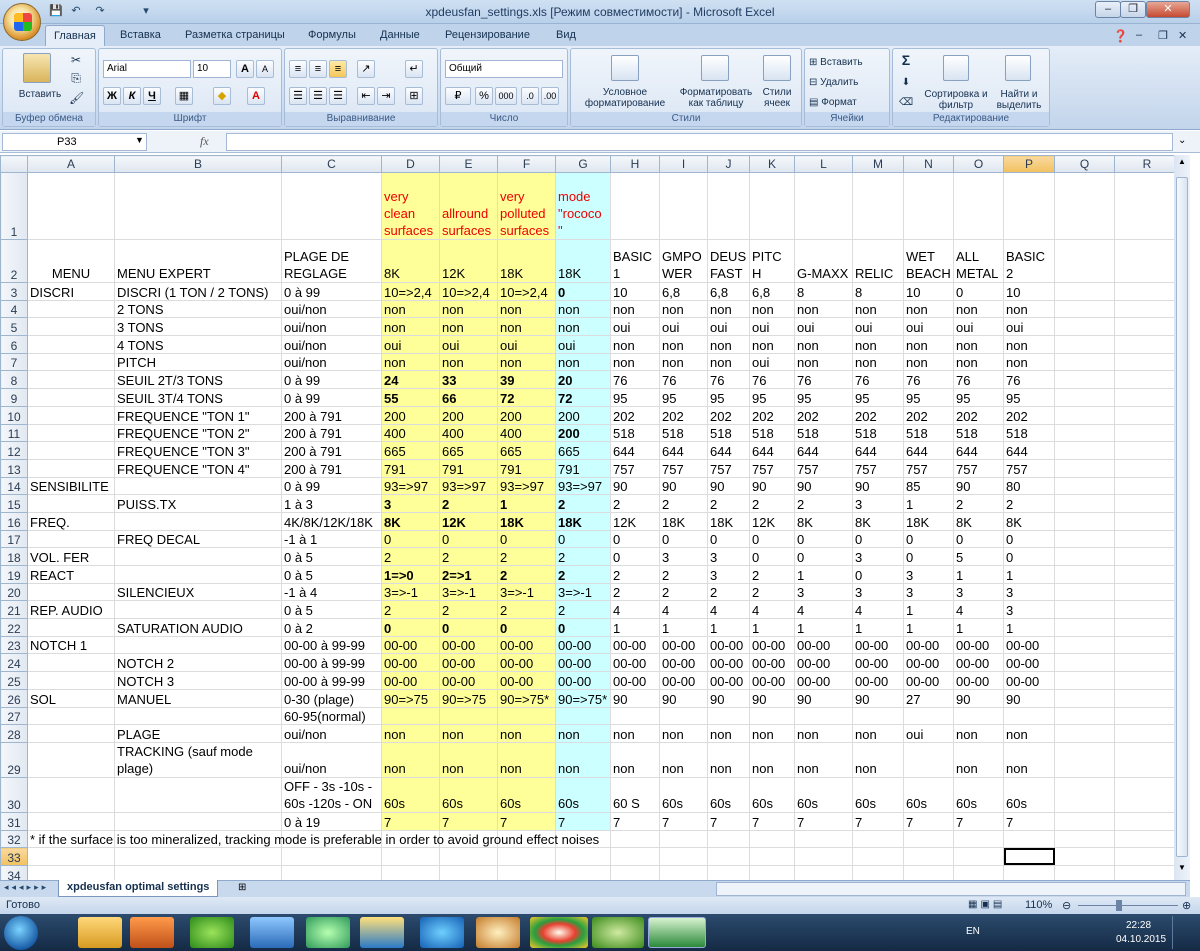  Describe the element at coordinates (14, 663) in the screenshot. I see `row-header: 24` at that location.